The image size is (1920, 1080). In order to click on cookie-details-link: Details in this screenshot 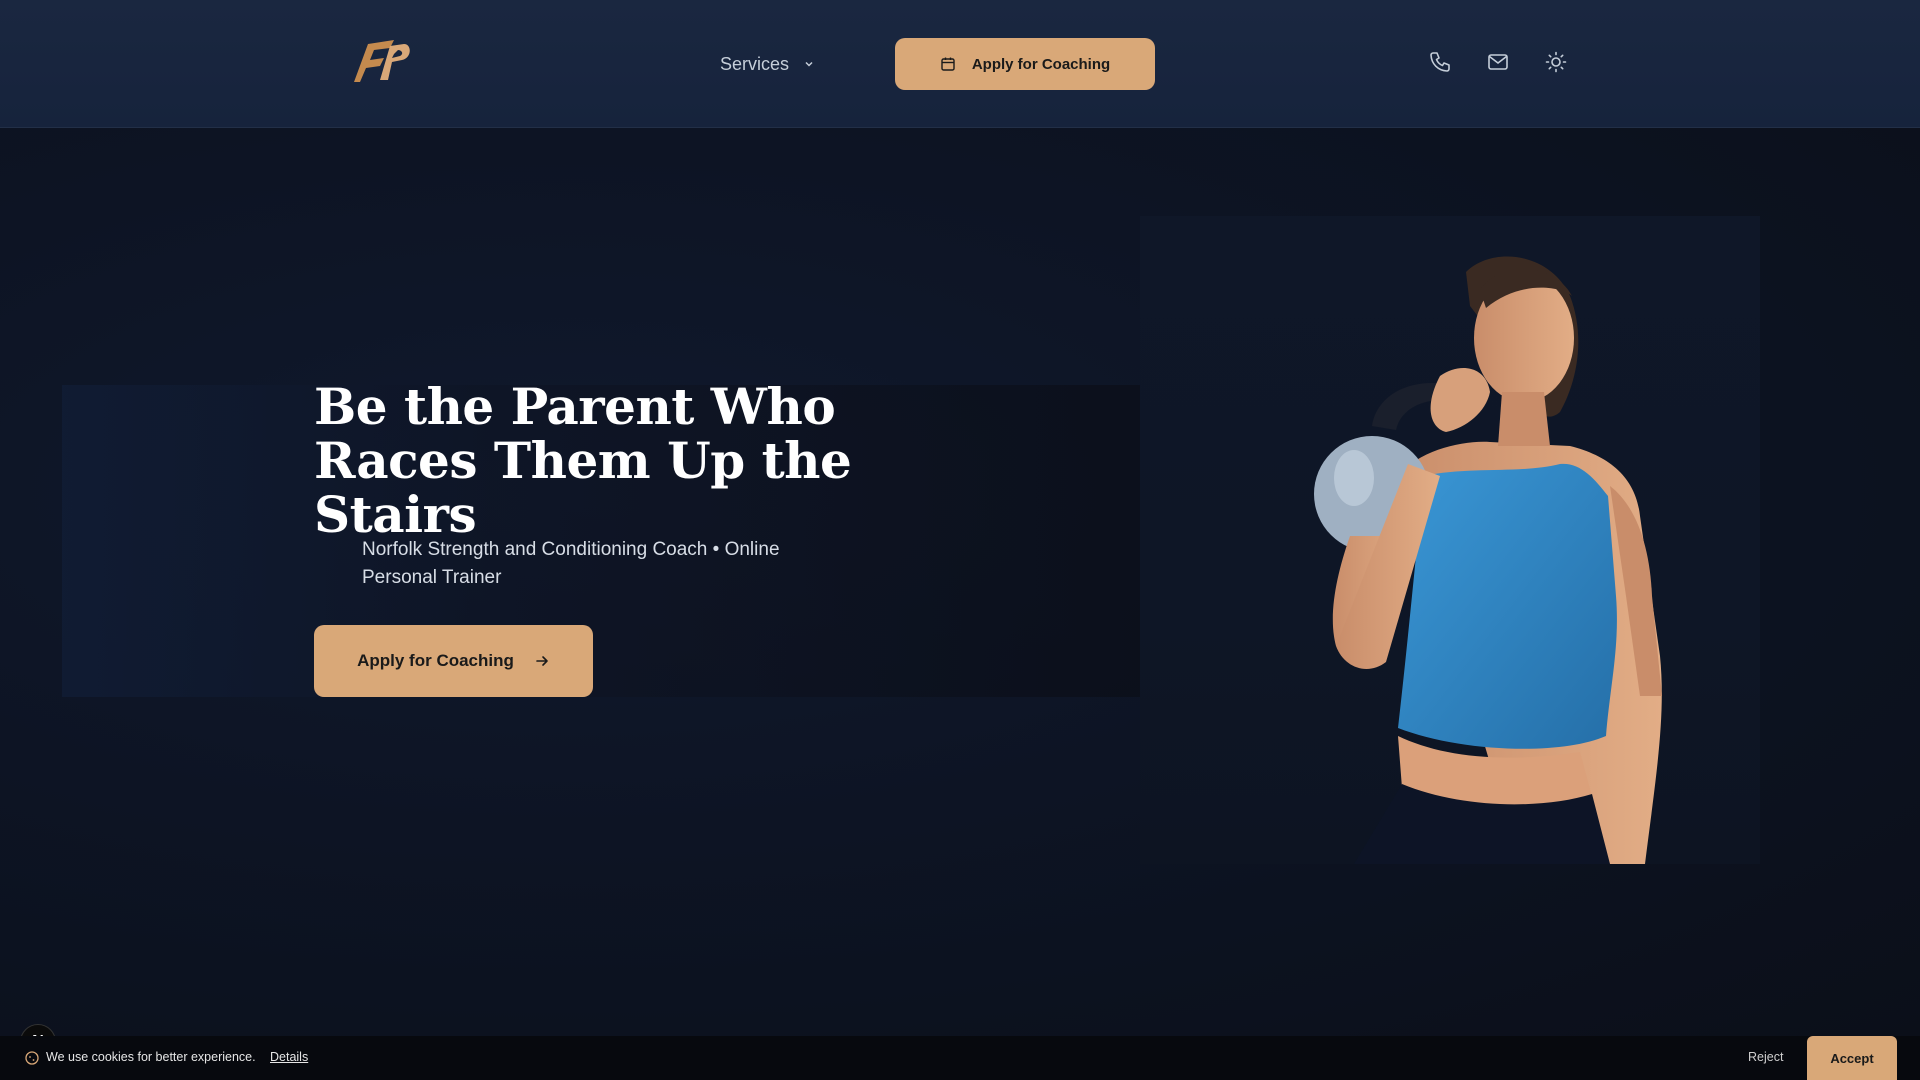, I will do `click(289, 1057)`.